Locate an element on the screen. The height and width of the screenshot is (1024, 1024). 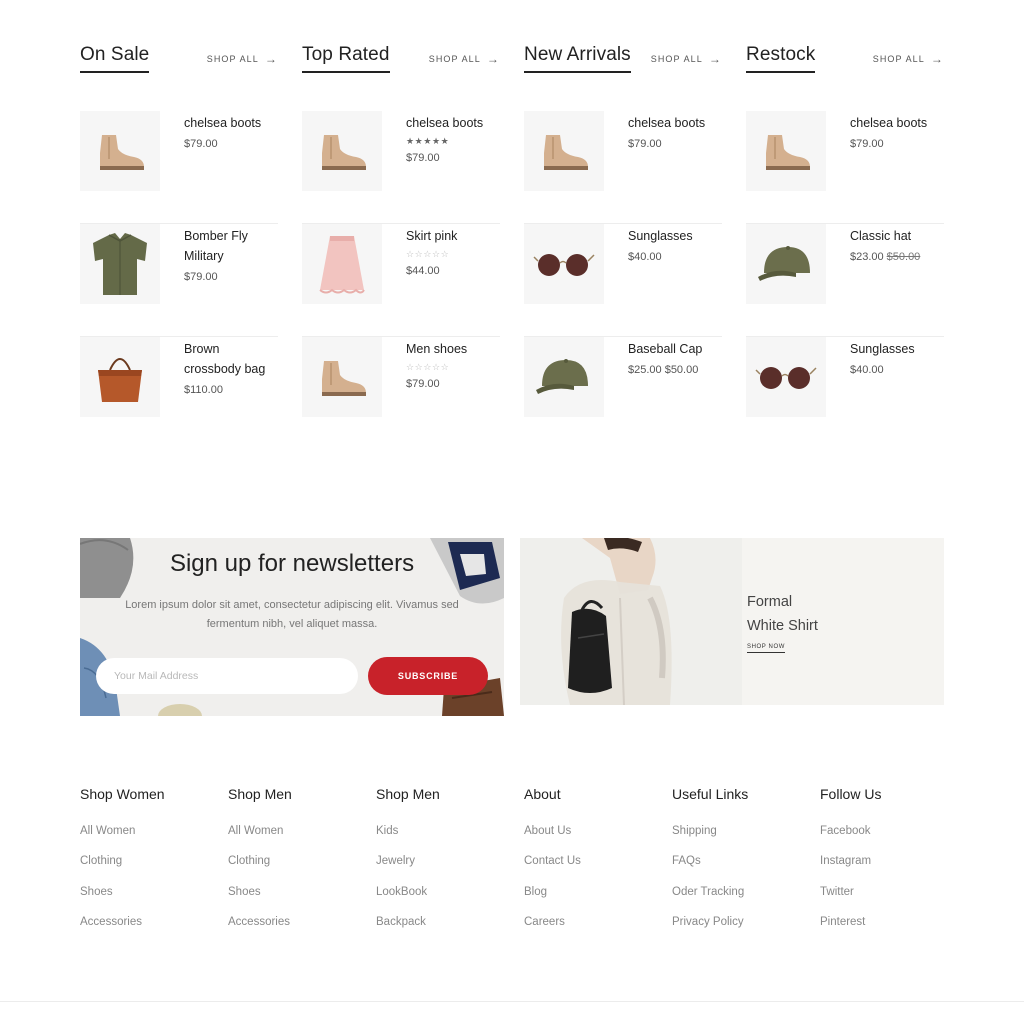
product-price: $44.00 is located at coordinates (423, 271).